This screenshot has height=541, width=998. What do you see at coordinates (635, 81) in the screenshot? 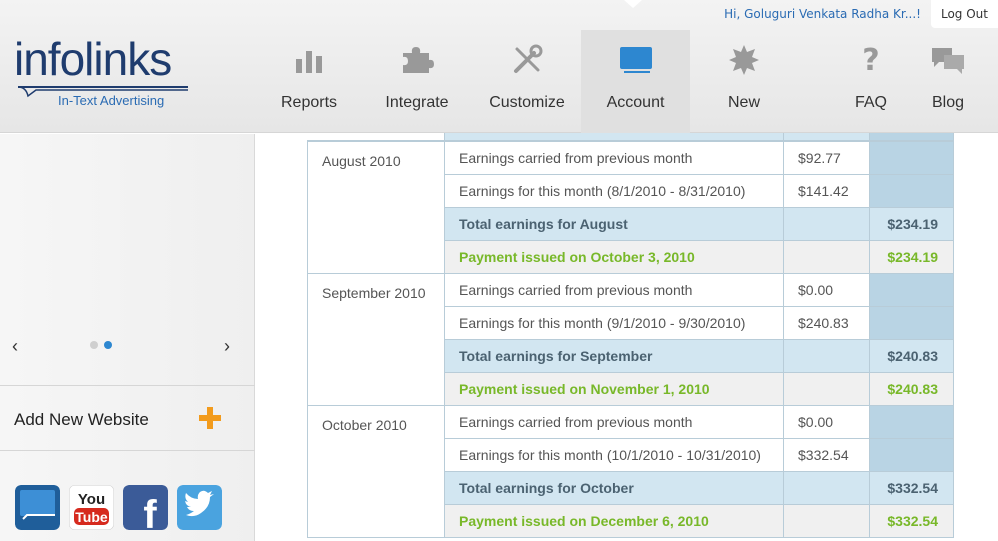
I see `nav-item-account: Account` at bounding box center [635, 81].